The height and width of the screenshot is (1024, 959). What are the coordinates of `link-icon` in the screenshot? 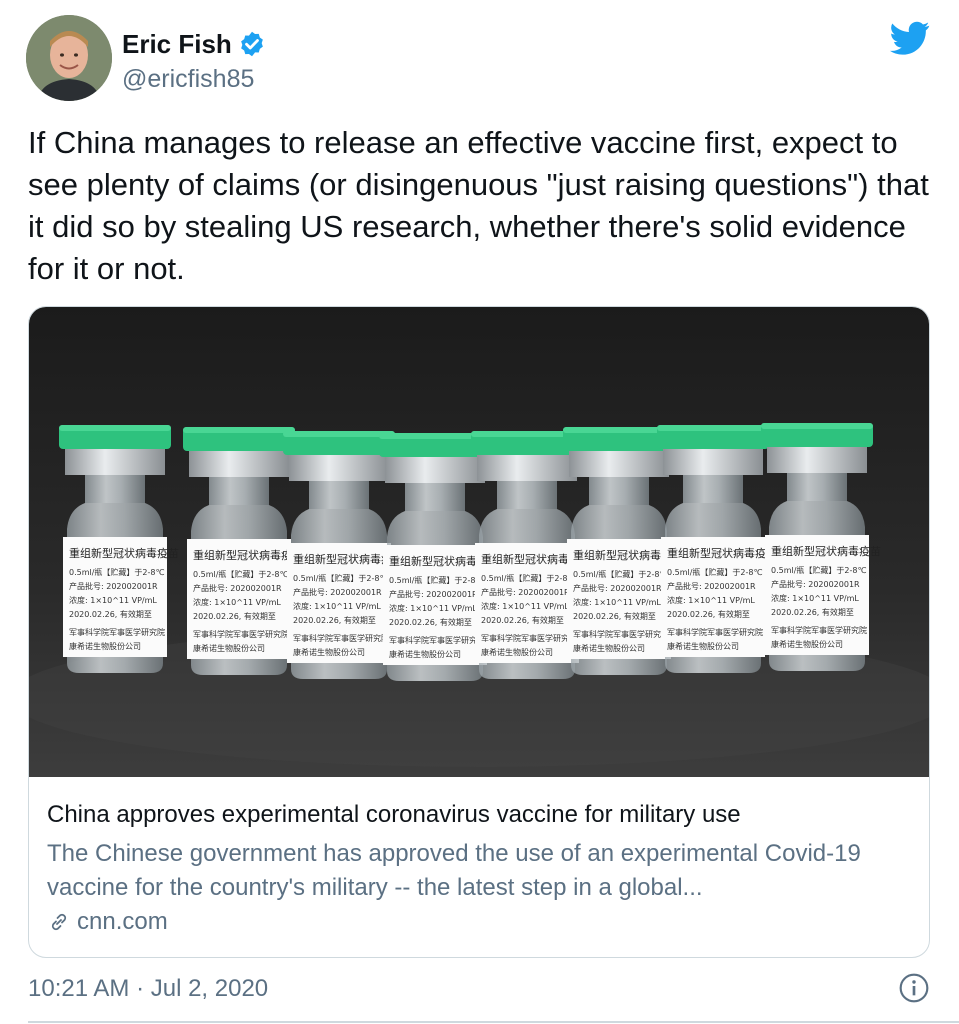 It's located at (59, 922).